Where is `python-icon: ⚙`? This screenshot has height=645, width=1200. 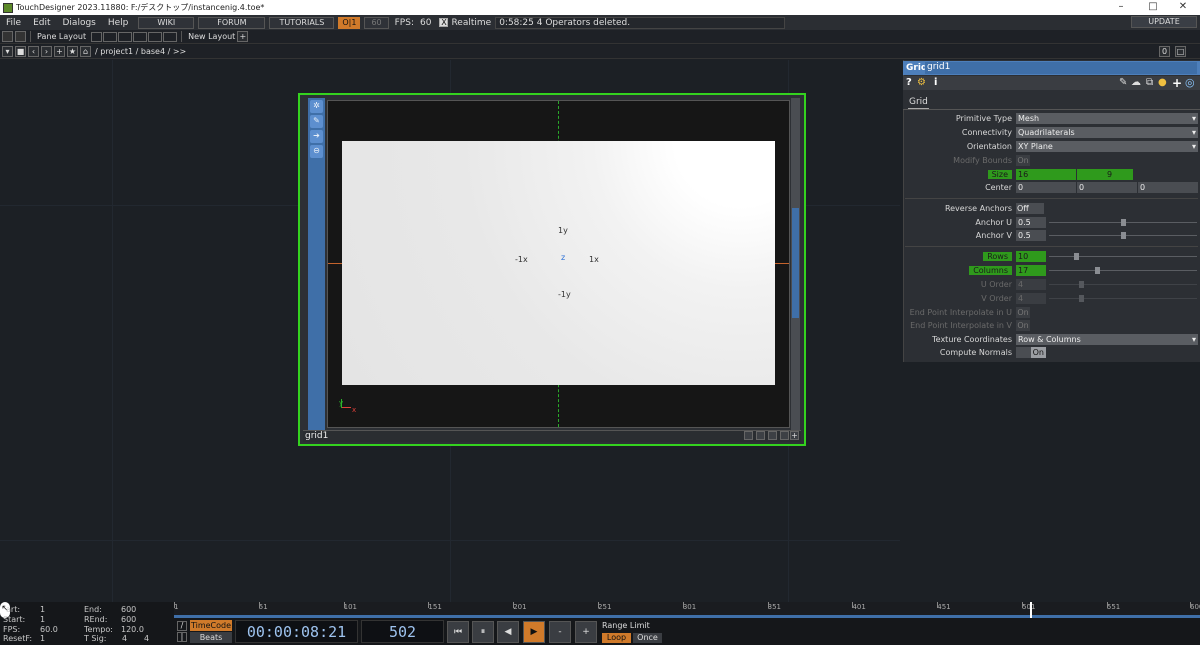 python-icon: ⚙ is located at coordinates (921, 82).